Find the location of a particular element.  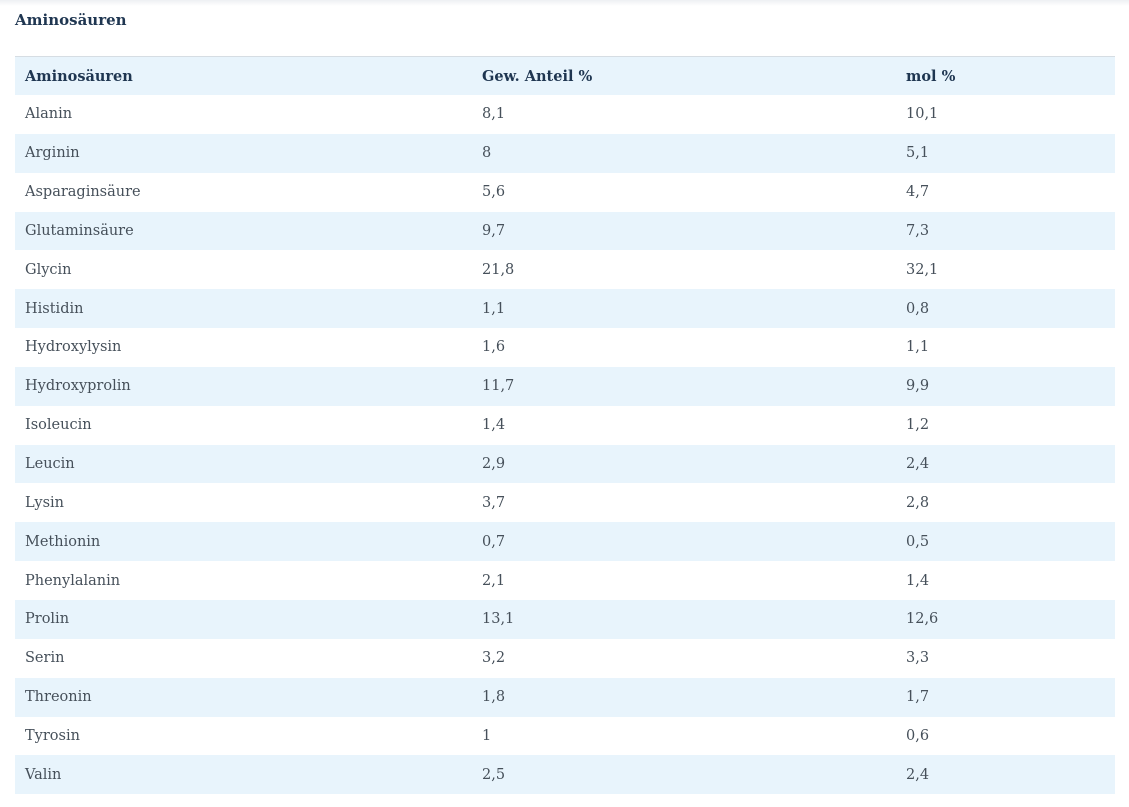

cell-weight-percent: 21,8 is located at coordinates (684, 270).